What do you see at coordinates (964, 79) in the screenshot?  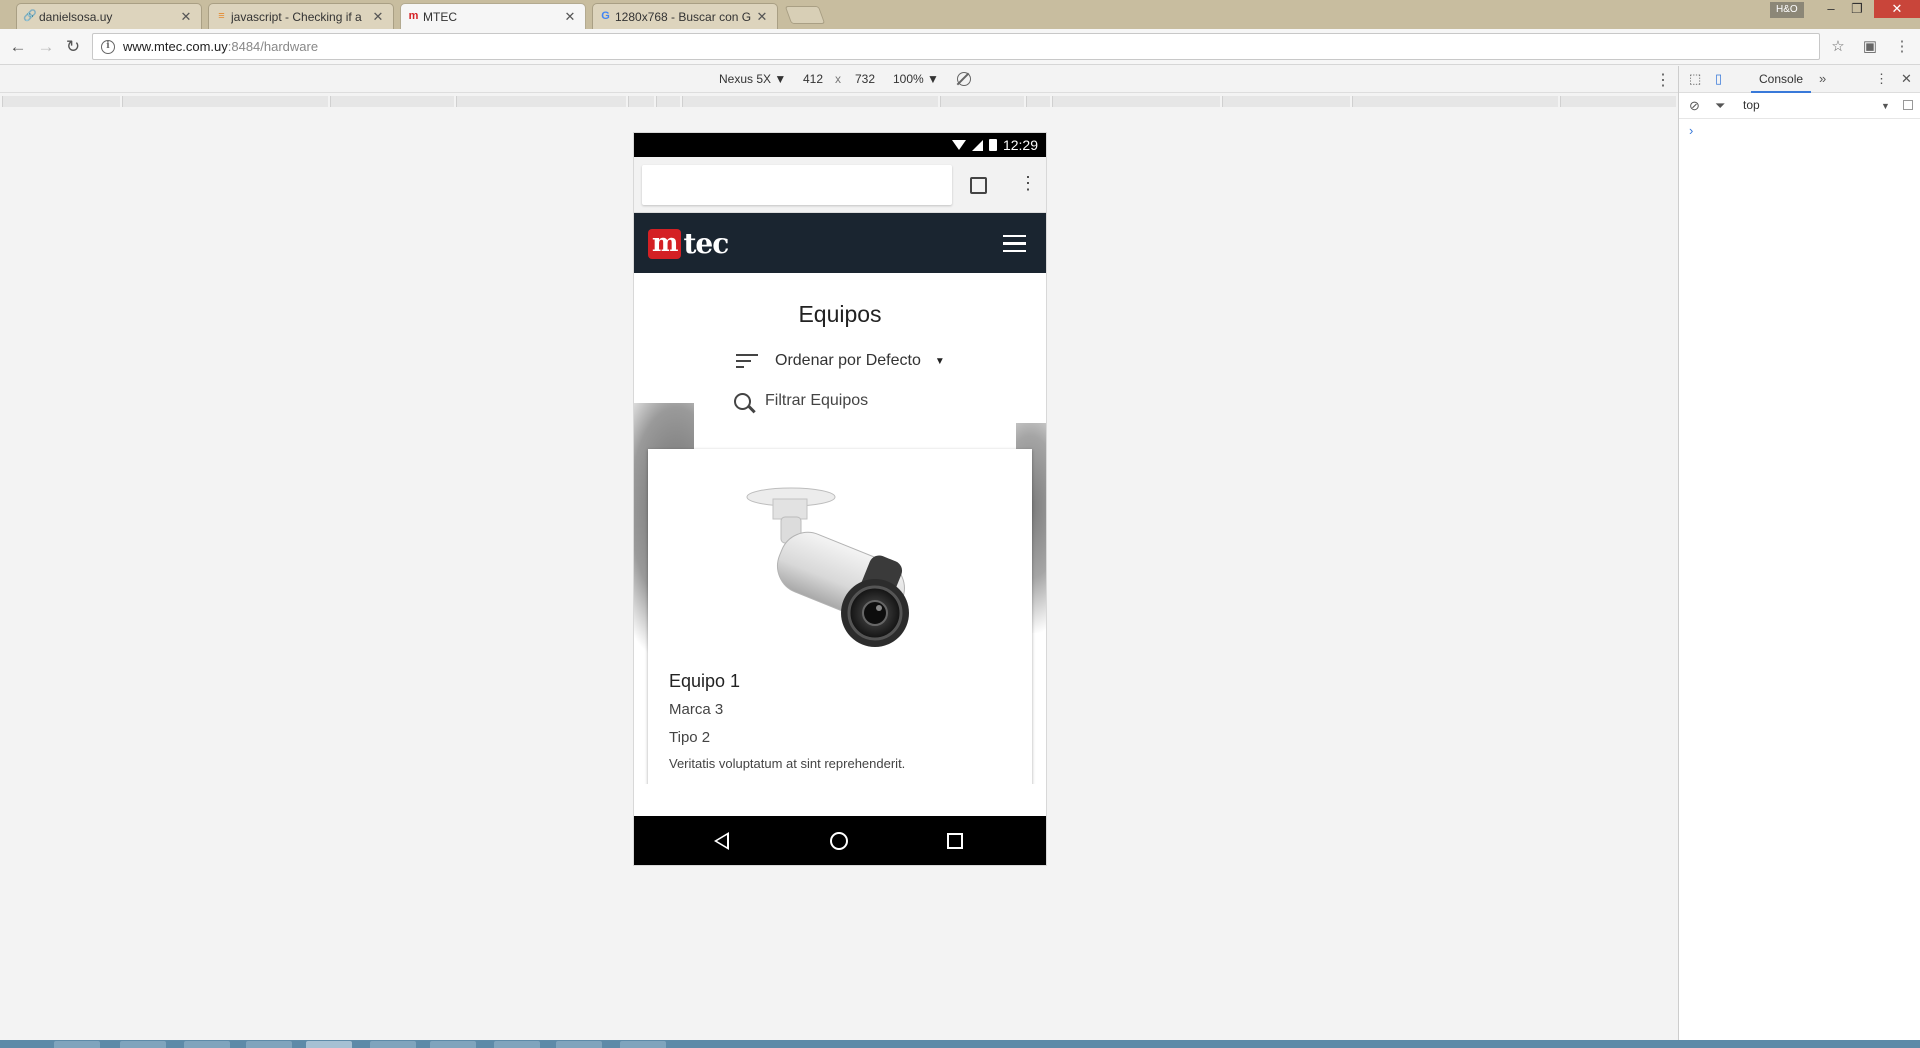 I see `rotate-icon` at bounding box center [964, 79].